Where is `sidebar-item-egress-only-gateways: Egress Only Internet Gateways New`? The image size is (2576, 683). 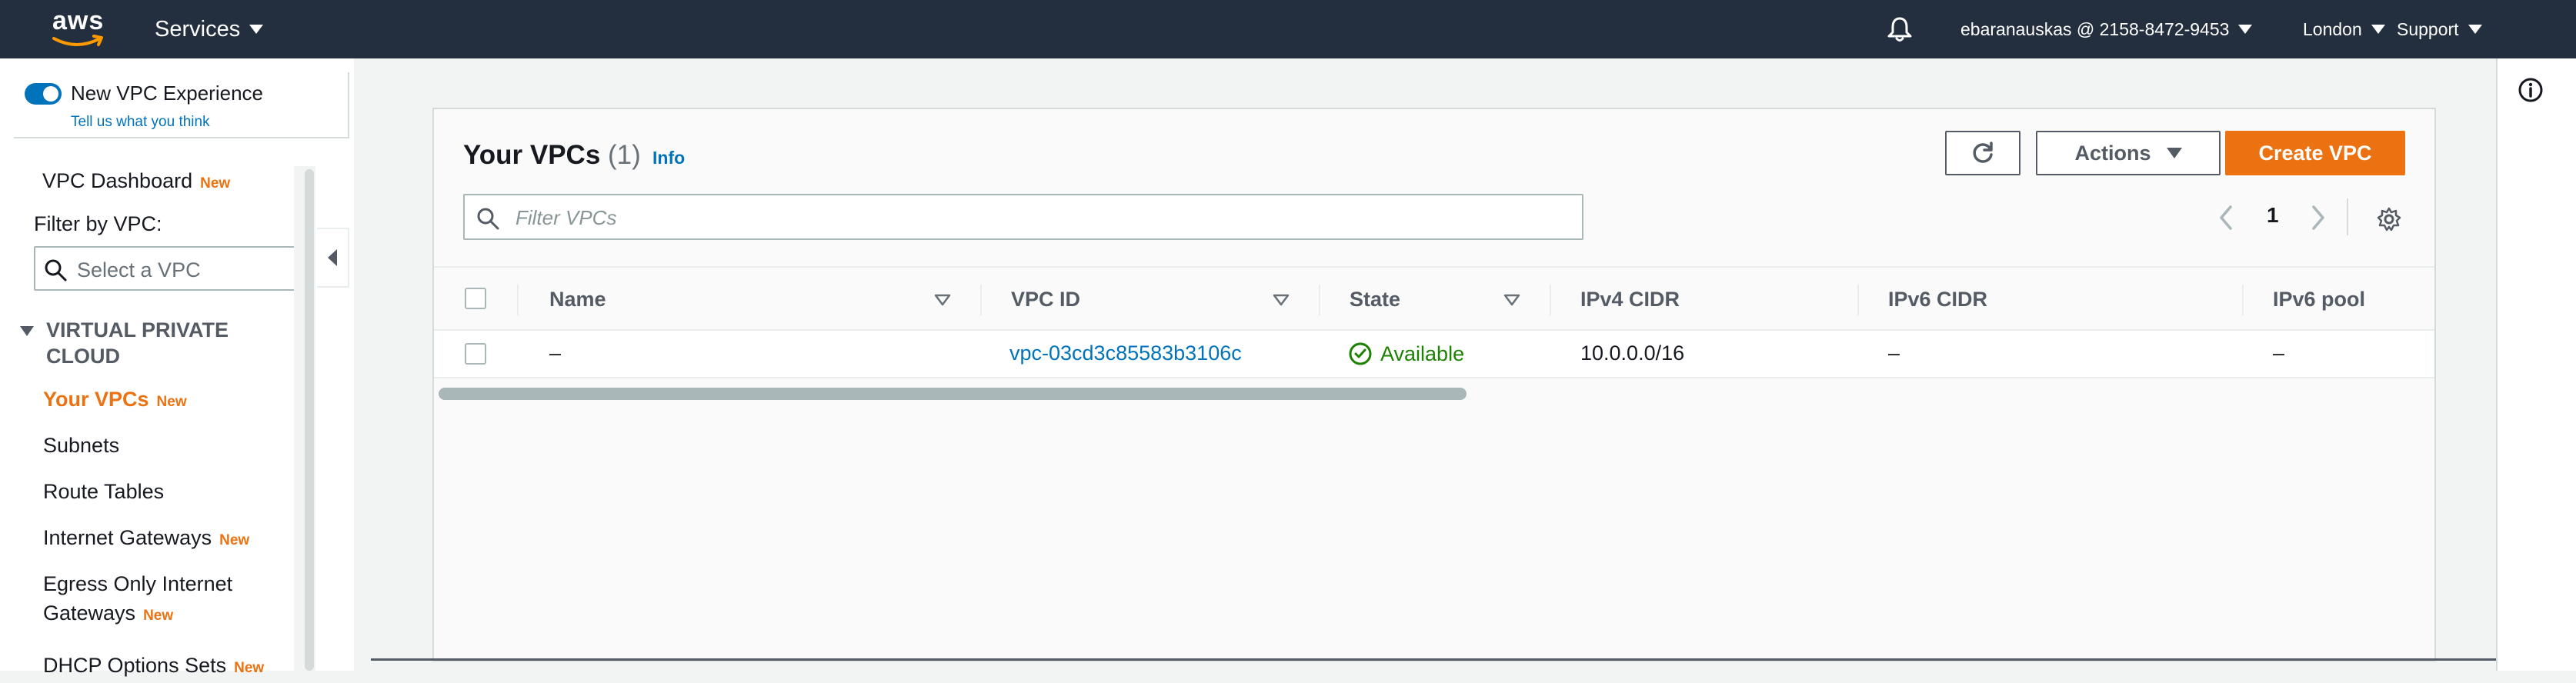
sidebar-item-egress-only-gateways: Egress Only Internet Gateways New is located at coordinates (138, 600).